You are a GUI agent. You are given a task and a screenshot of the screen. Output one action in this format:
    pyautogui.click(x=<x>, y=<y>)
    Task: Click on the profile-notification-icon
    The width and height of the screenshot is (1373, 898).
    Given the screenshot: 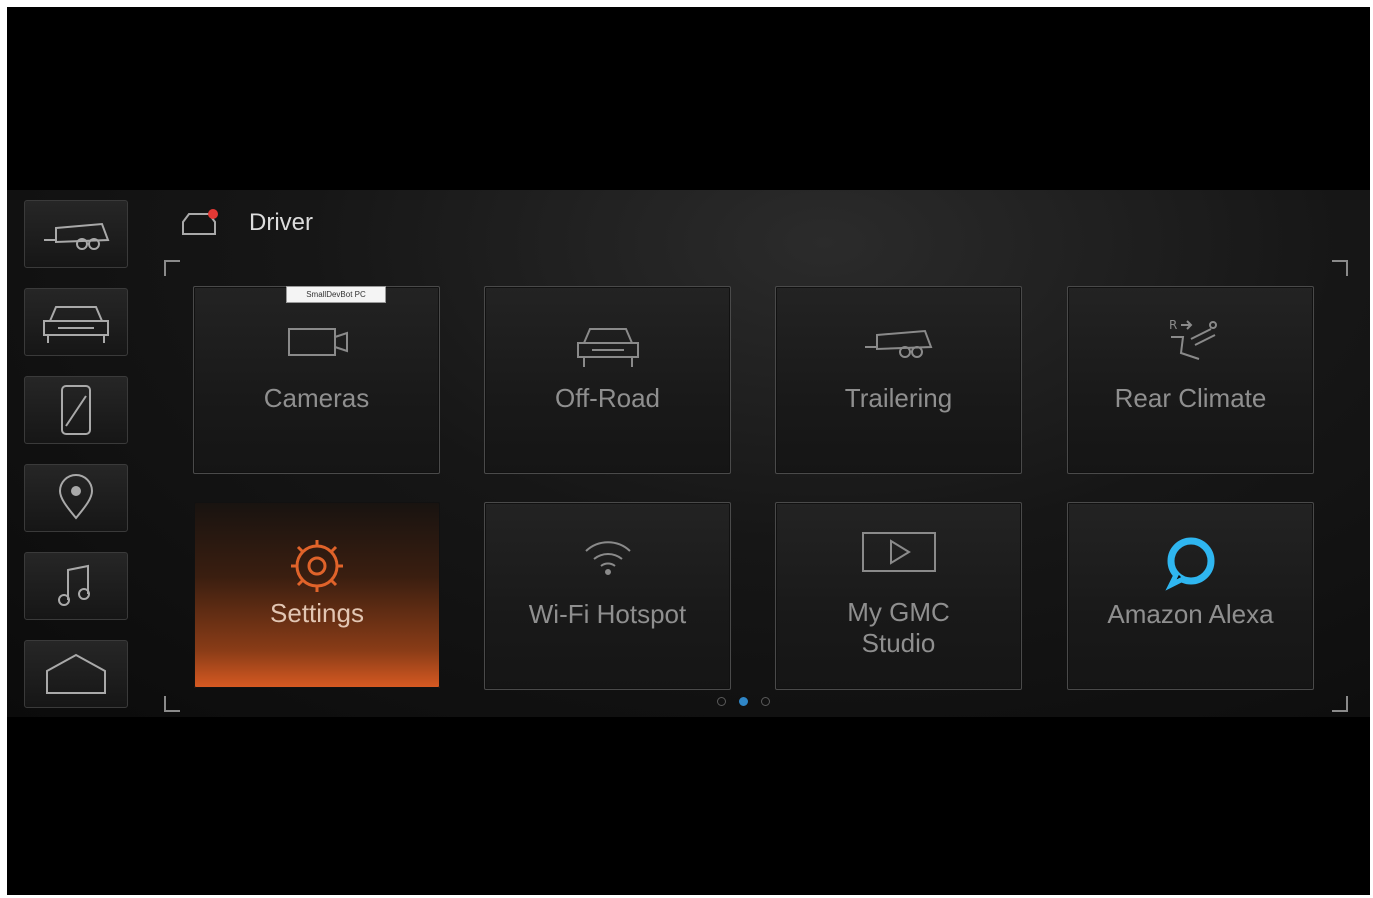 What is the action you would take?
    pyautogui.click(x=200, y=222)
    